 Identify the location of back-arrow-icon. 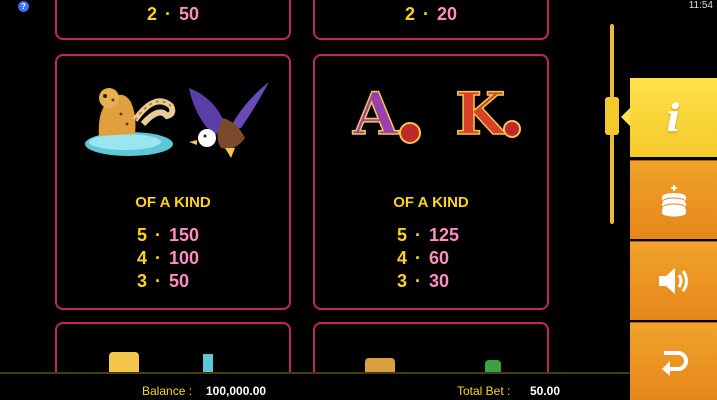
(674, 363).